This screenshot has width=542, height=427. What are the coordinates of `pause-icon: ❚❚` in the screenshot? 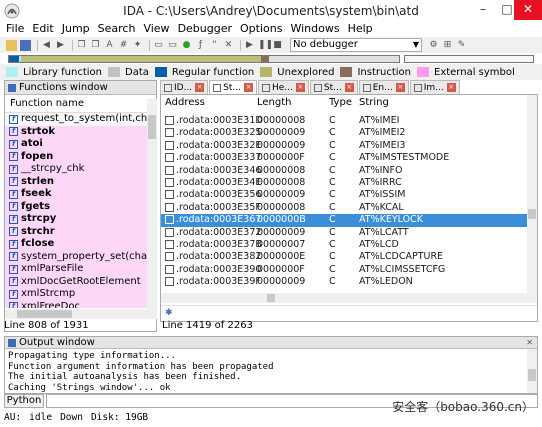 It's located at (265, 45).